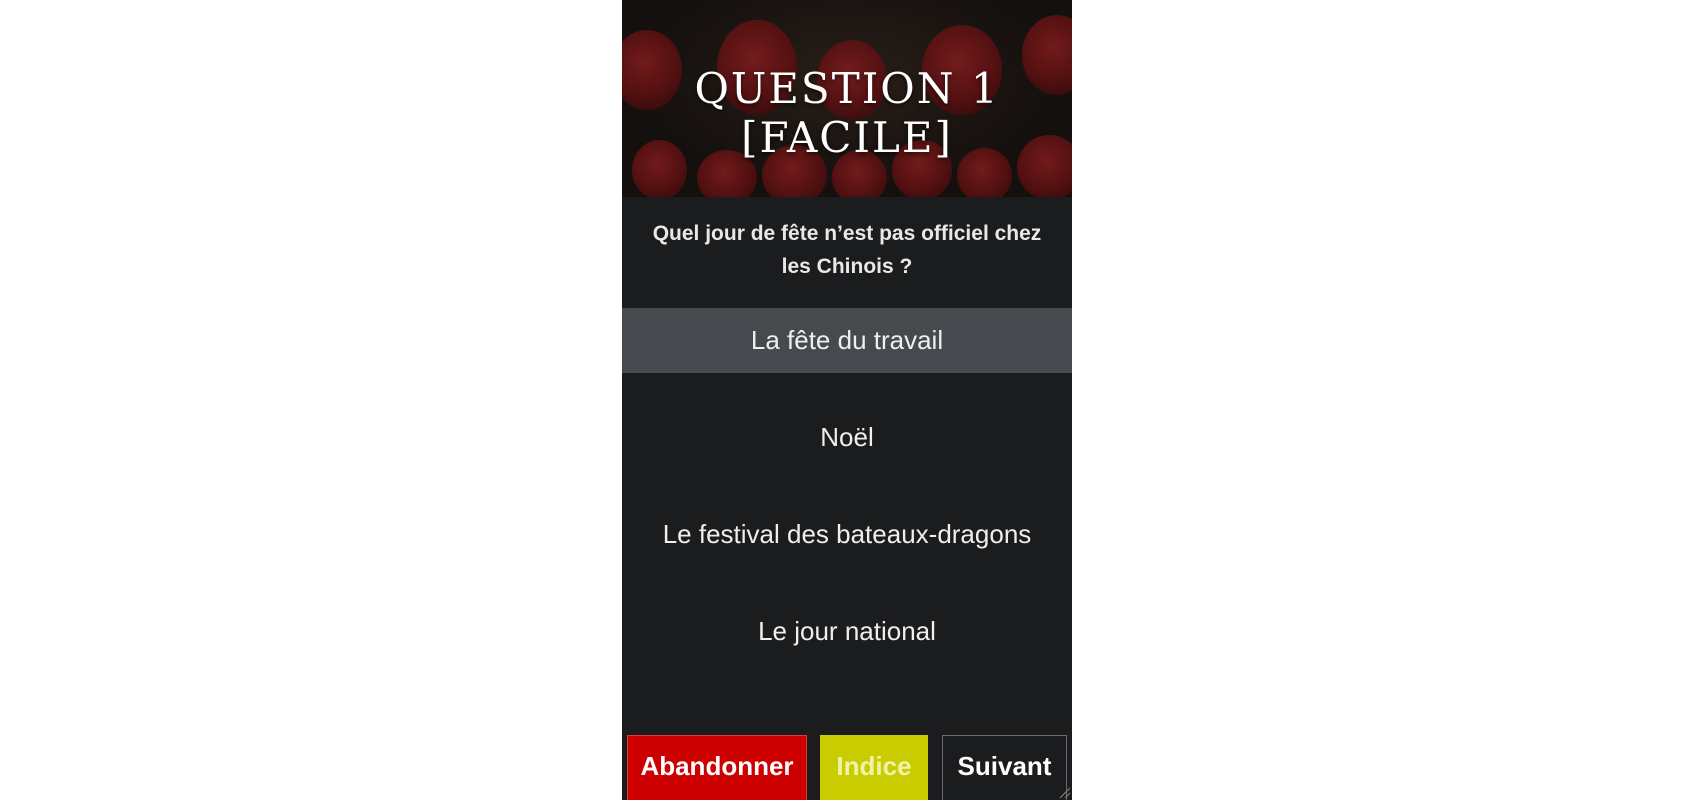 Image resolution: width=1694 pixels, height=800 pixels. I want to click on quit-button: Abandonner, so click(717, 767).